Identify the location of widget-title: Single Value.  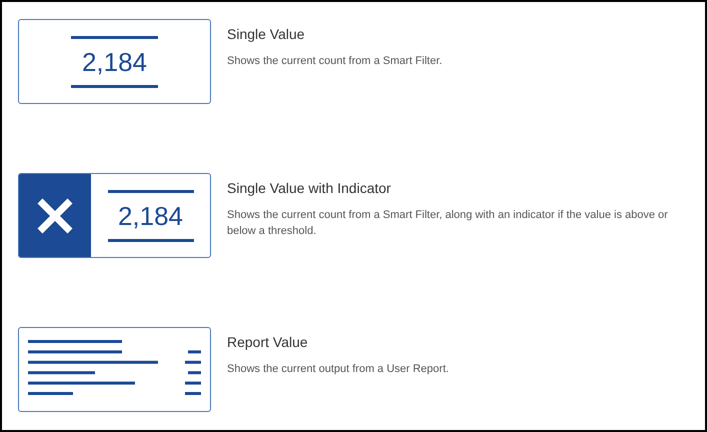
(266, 34).